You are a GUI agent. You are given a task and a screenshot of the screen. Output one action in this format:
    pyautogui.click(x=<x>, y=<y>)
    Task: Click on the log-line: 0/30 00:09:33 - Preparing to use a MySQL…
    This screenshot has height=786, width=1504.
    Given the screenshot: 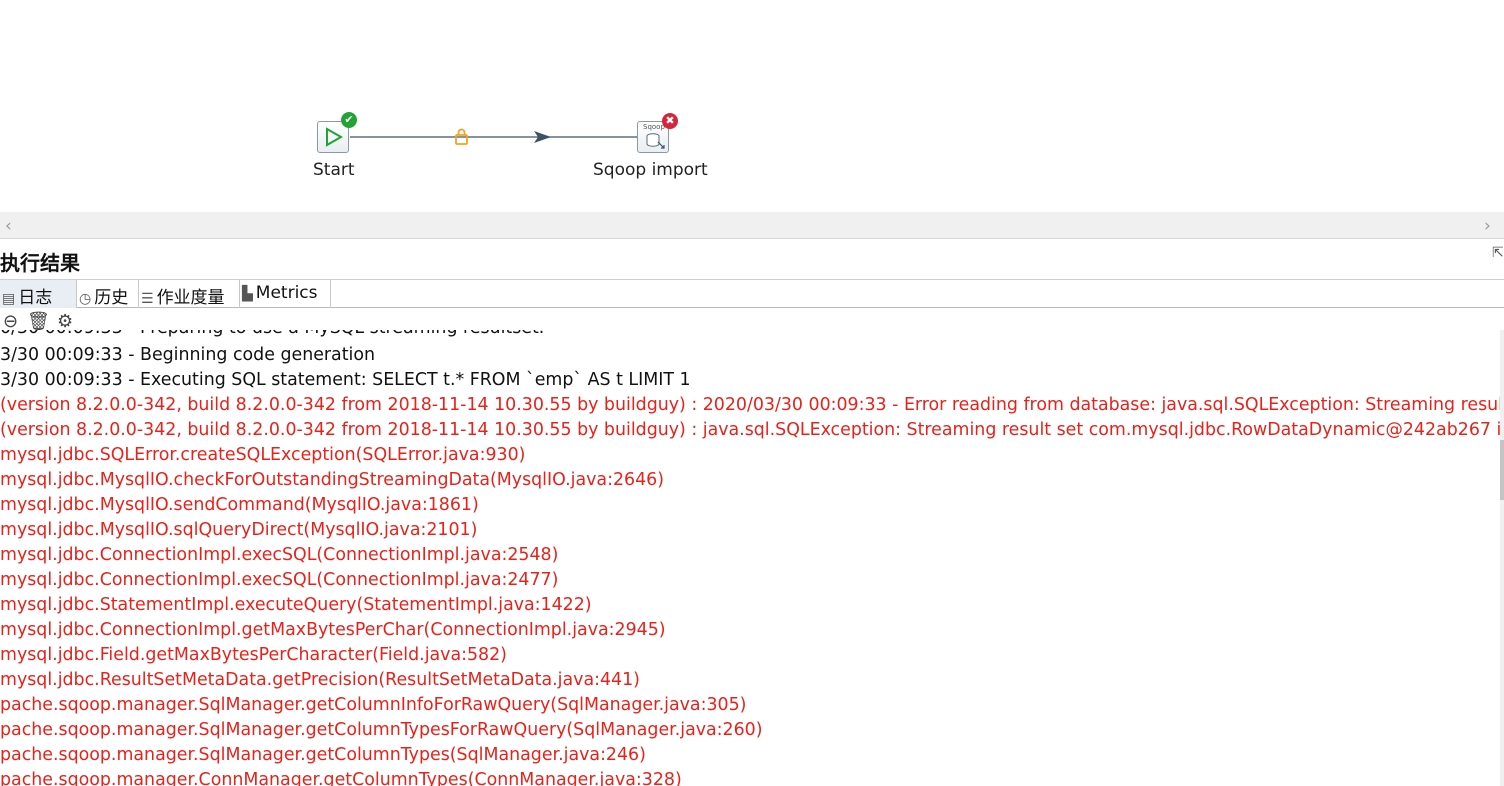 What is the action you would take?
    pyautogui.click(x=272, y=335)
    